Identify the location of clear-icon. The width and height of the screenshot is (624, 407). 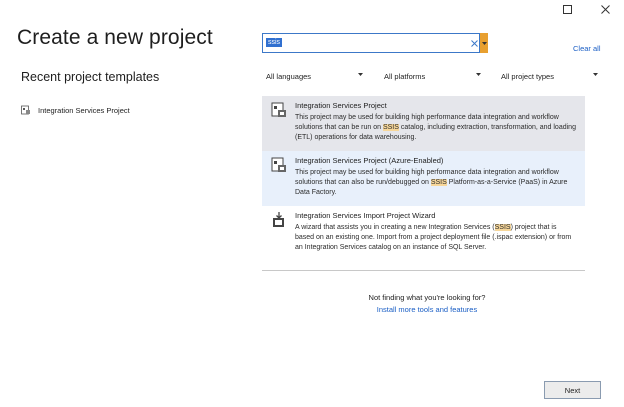
(474, 43).